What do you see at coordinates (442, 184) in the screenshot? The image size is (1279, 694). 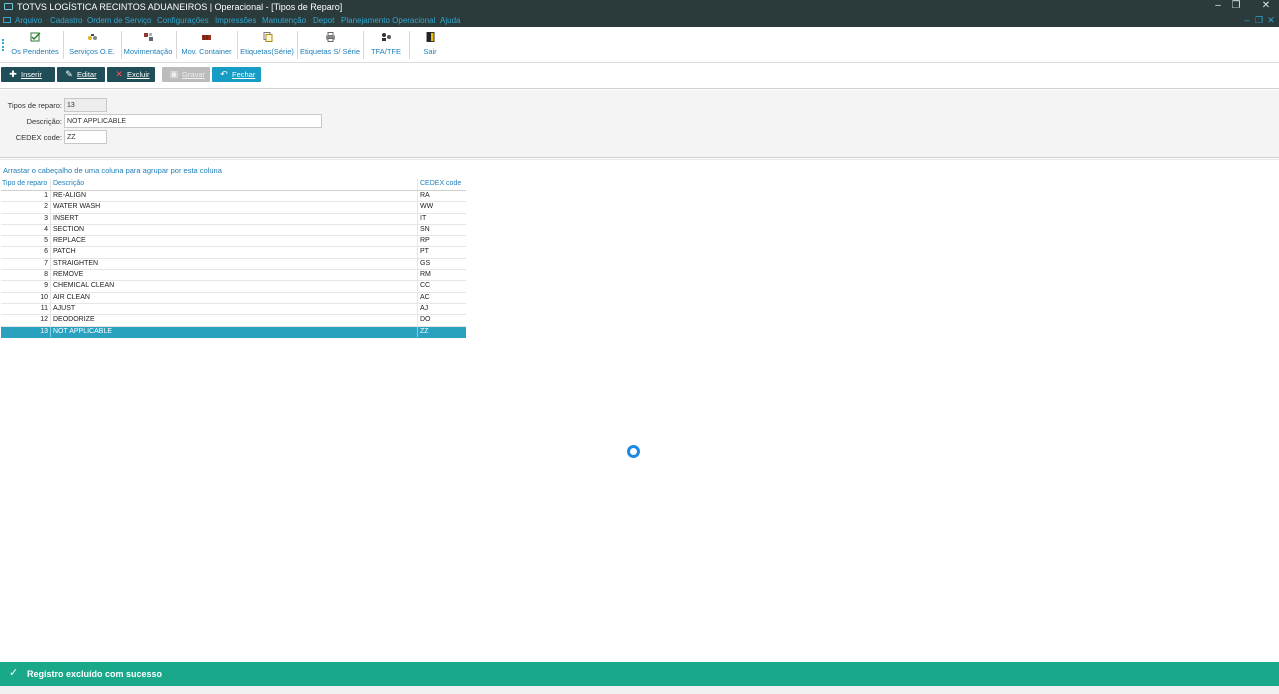 I see `column-header-cedex-code: CEDEX code` at bounding box center [442, 184].